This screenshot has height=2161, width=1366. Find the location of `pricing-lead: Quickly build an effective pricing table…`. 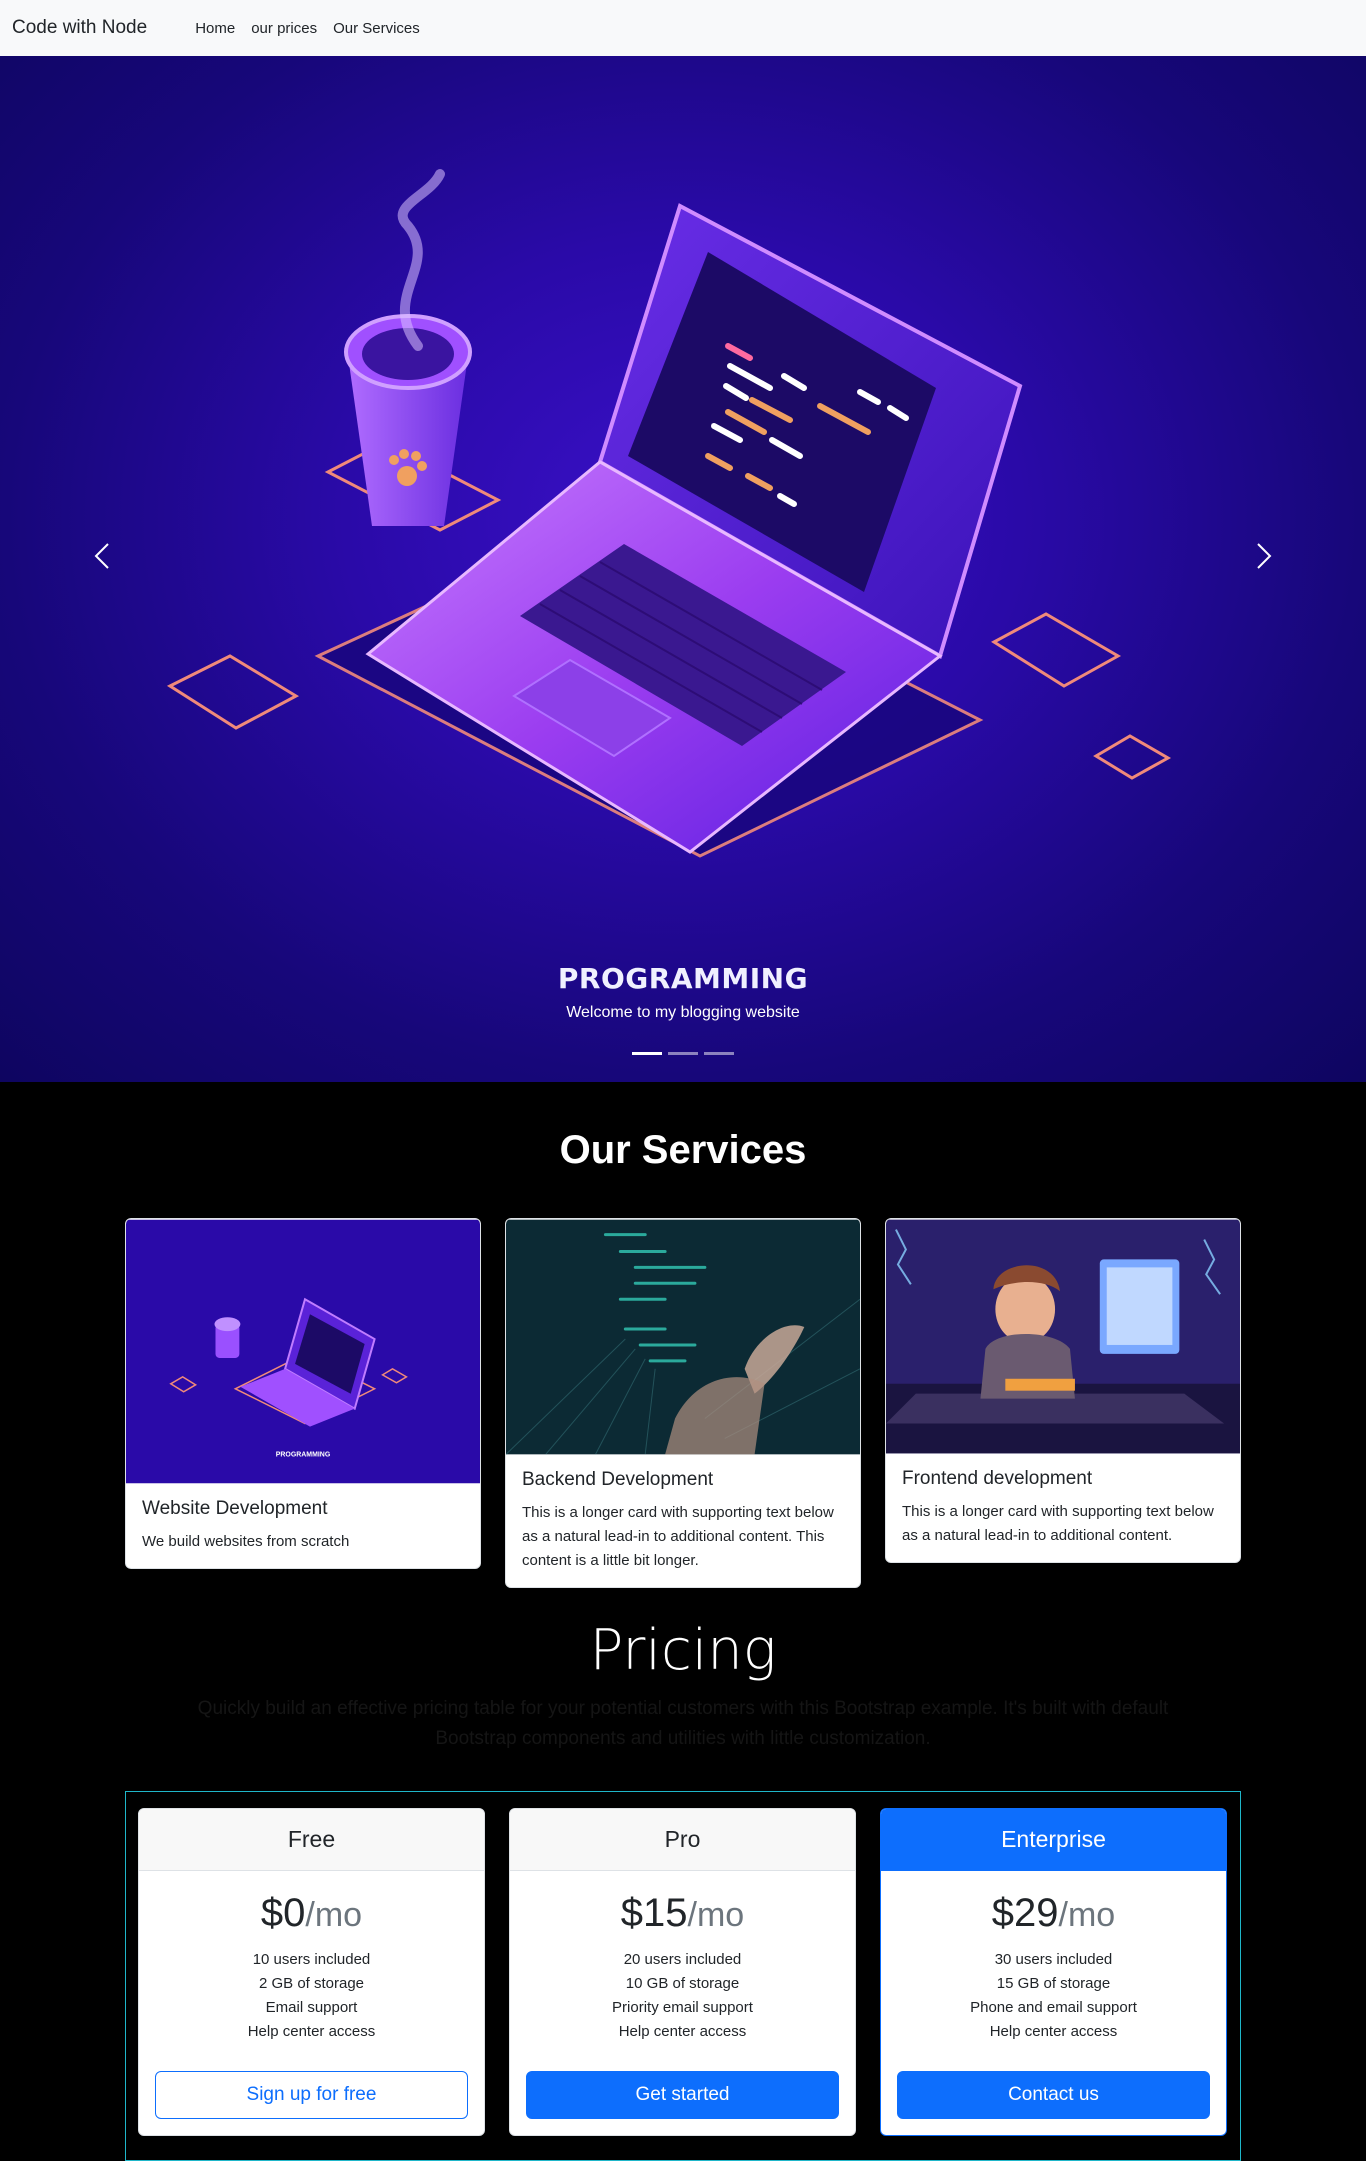

pricing-lead: Quickly build an effective pricing table… is located at coordinates (683, 1723).